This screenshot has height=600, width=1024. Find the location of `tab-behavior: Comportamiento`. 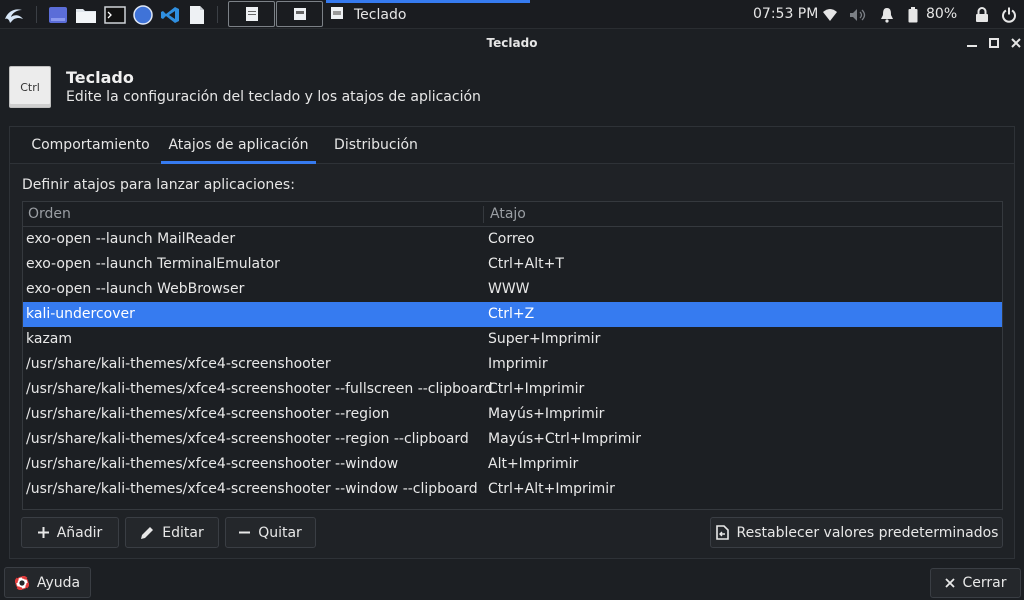

tab-behavior: Comportamiento is located at coordinates (90, 145).